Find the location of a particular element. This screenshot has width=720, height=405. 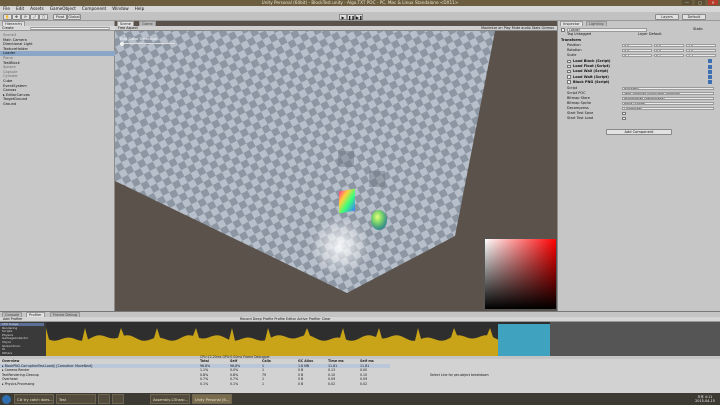

table-cell: 0 B is located at coordinates (301, 370).